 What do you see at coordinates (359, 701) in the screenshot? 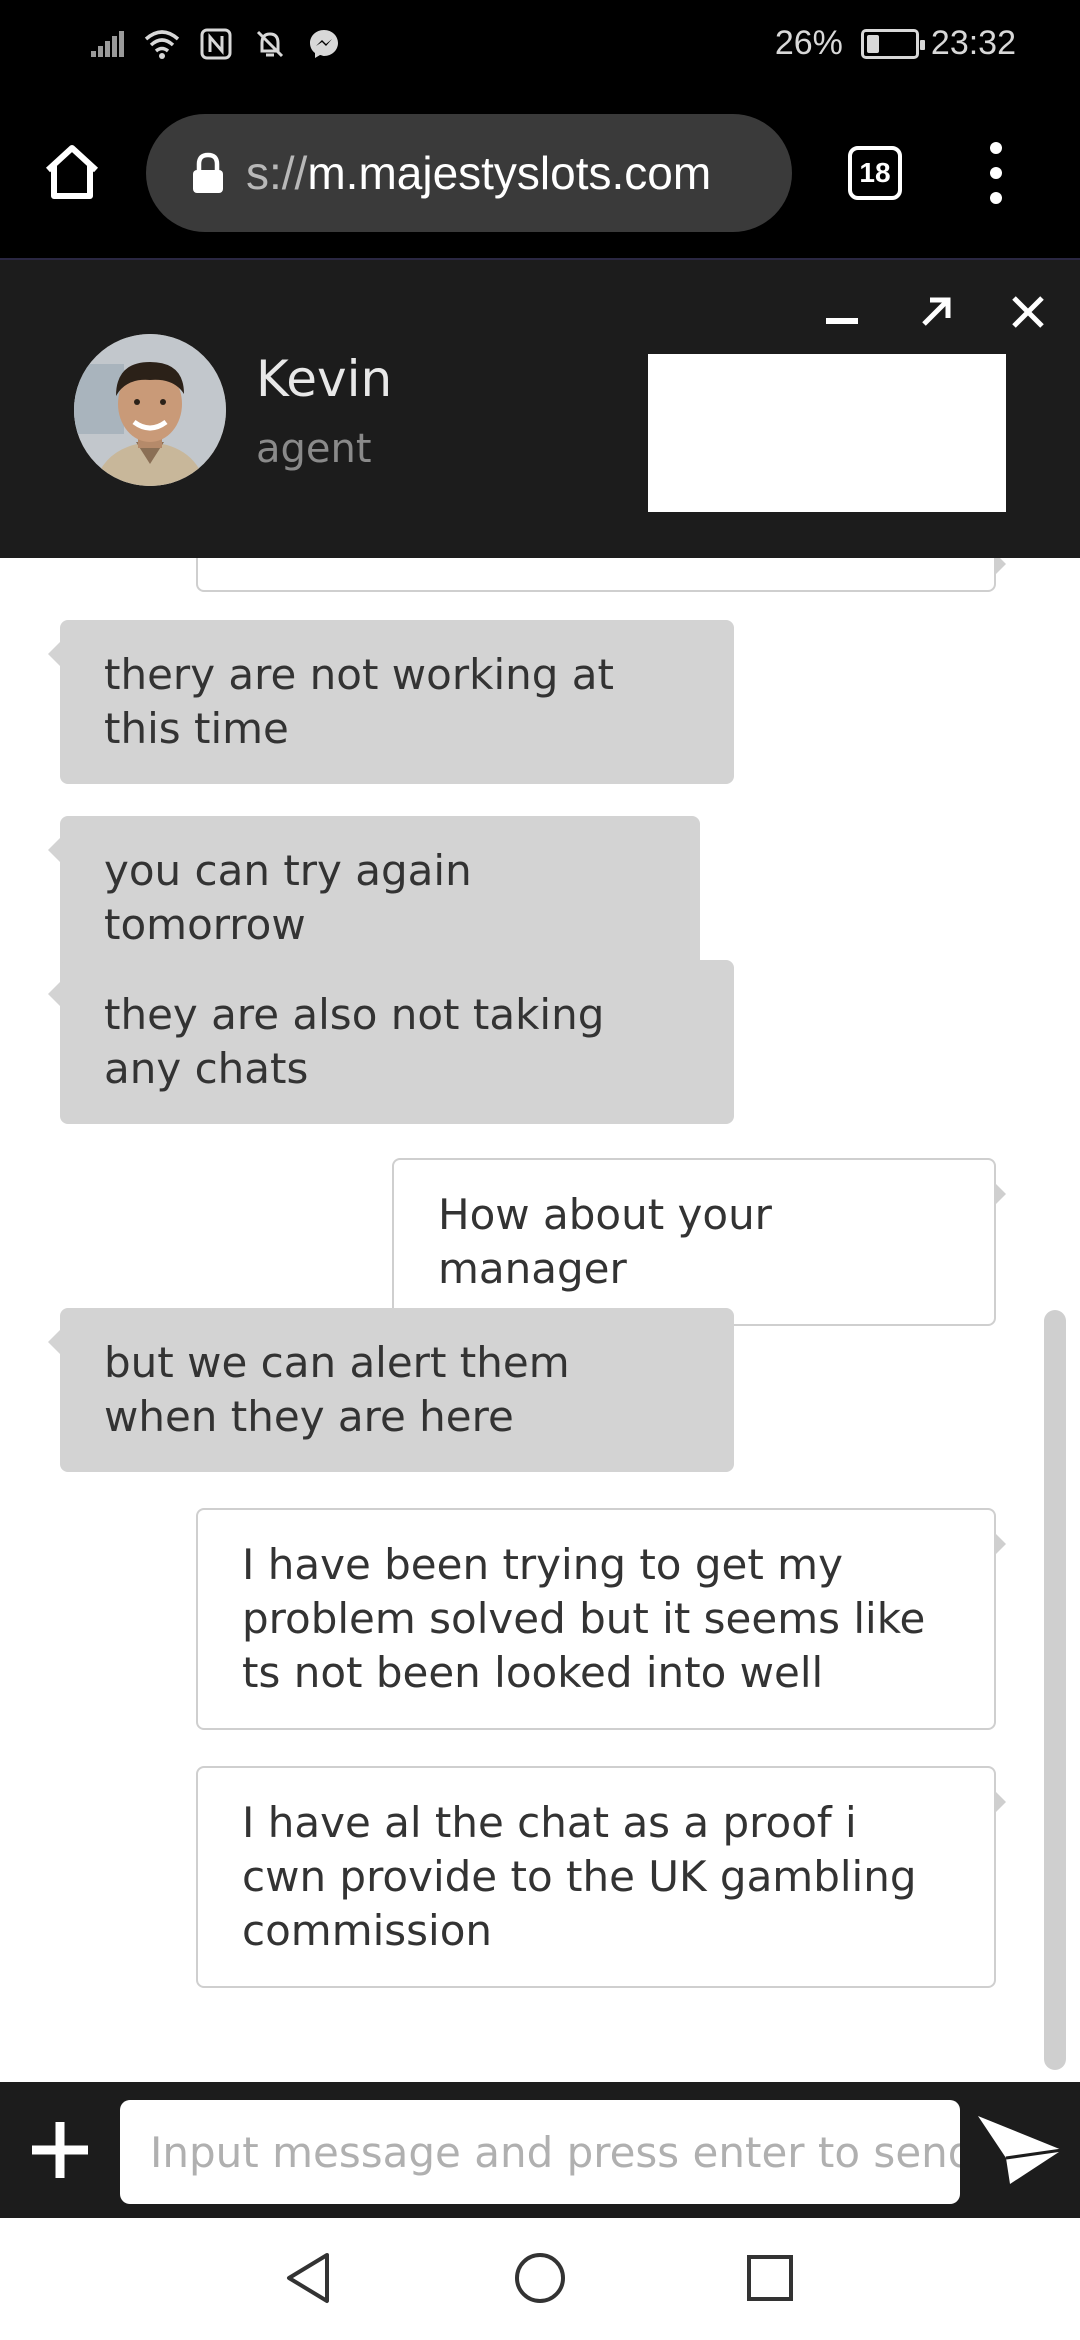
I see `message-text: thery are not working at this time` at bounding box center [359, 701].